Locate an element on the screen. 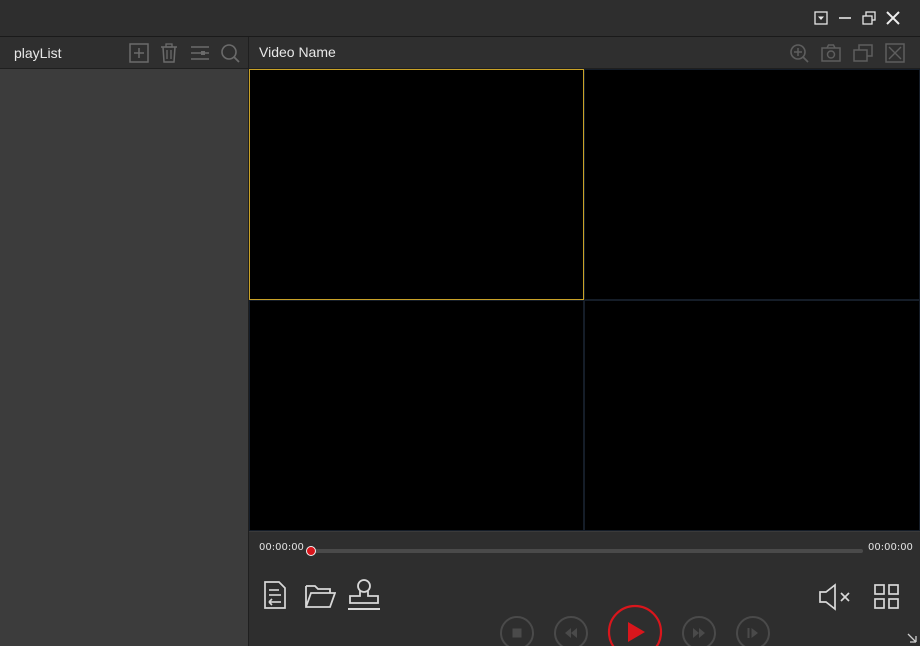  snapshot-icon is located at coordinates (831, 53).